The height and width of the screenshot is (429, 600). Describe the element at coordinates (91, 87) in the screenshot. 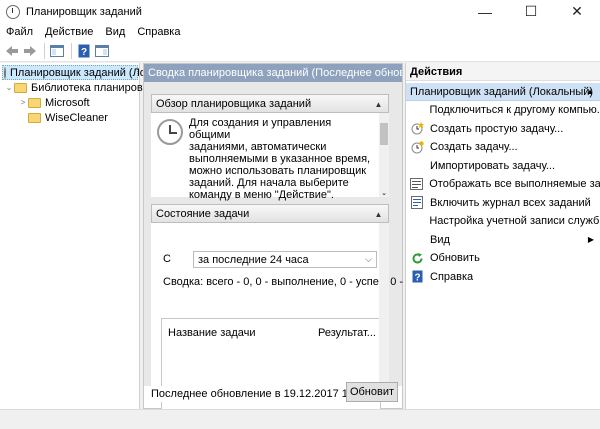

I see `tree-item-label: Библиотека планировщ` at that location.